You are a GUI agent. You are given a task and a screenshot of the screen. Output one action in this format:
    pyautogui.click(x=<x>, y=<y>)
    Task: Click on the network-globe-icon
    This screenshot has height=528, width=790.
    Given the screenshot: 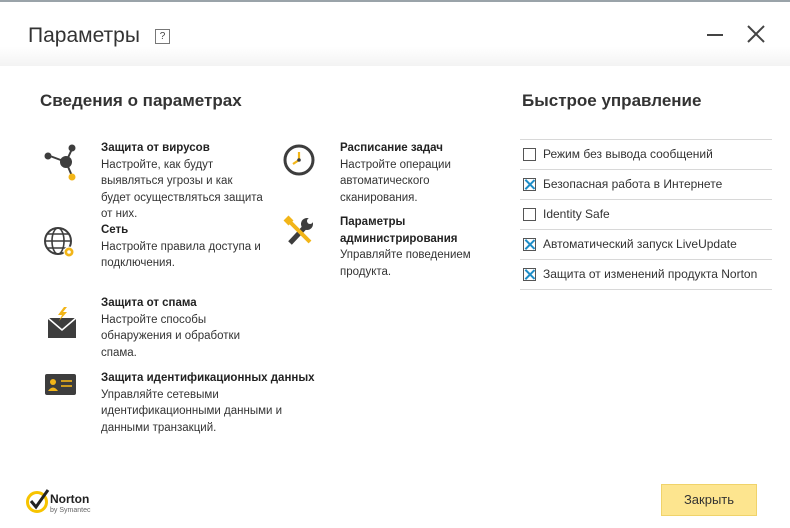 What is the action you would take?
    pyautogui.click(x=60, y=243)
    